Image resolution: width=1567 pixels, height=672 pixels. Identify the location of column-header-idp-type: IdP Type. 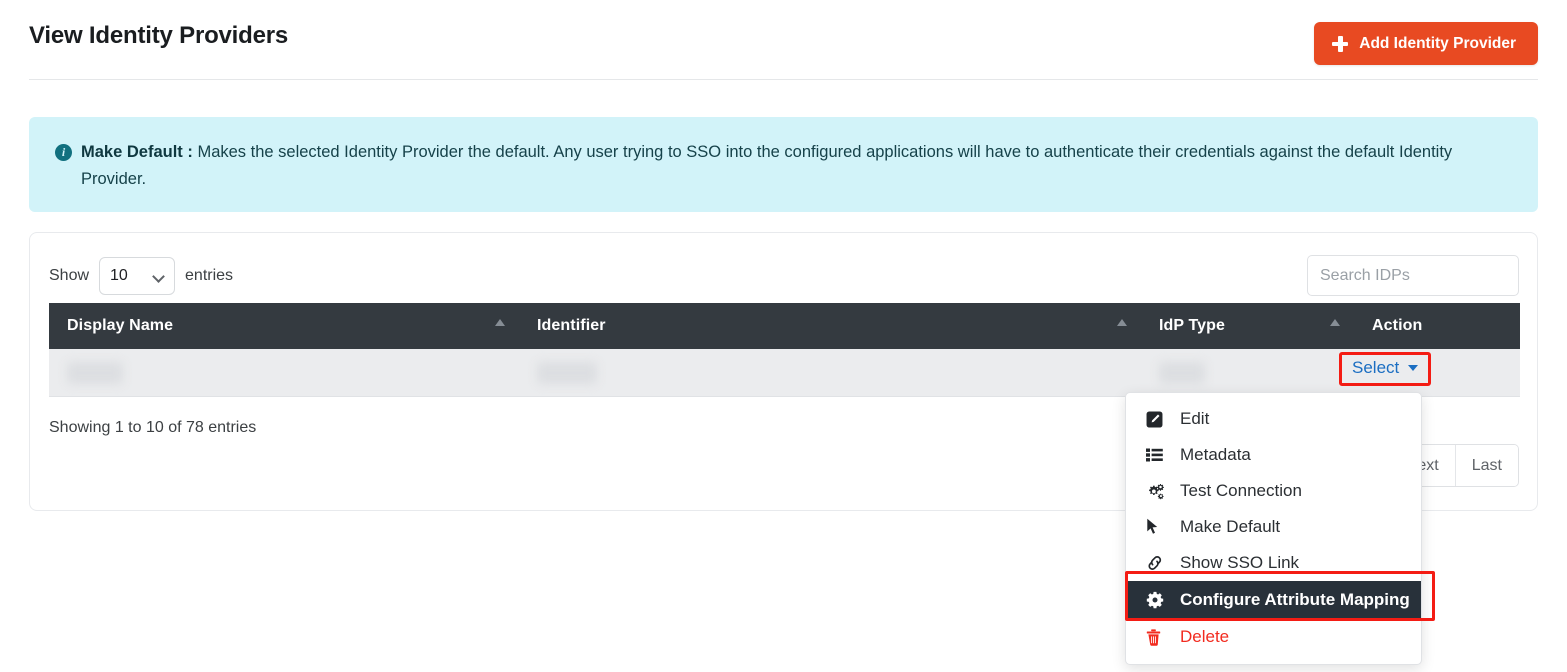
(1247, 326).